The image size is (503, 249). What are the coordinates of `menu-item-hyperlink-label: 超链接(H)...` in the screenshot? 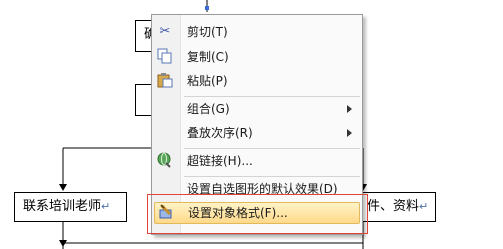 It's located at (220, 161).